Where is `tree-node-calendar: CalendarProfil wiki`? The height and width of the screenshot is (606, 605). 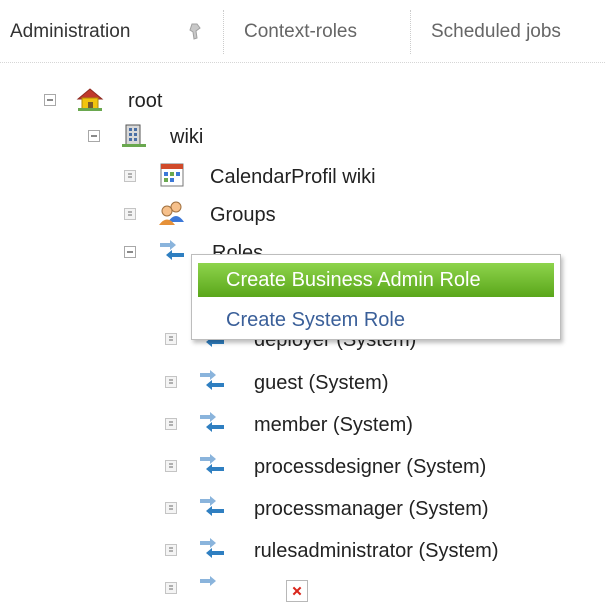 tree-node-calendar: CalendarProfil wiki is located at coordinates (215, 177).